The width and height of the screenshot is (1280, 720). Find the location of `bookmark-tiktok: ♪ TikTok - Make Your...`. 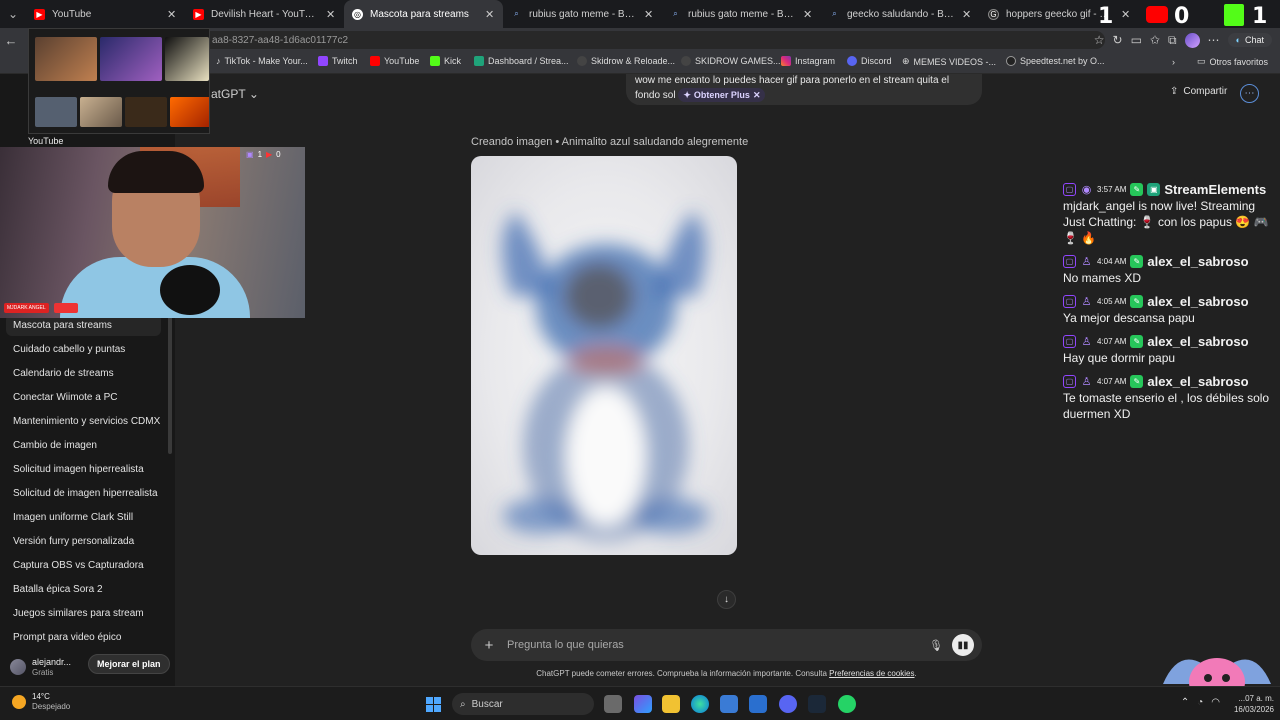

bookmark-tiktok: ♪ TikTok - Make Your... is located at coordinates (262, 61).